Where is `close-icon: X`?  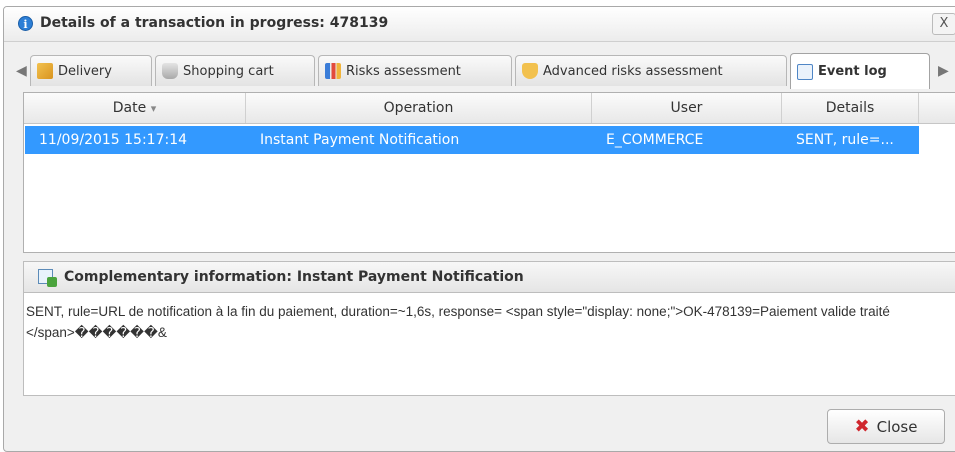 close-icon: X is located at coordinates (943, 24).